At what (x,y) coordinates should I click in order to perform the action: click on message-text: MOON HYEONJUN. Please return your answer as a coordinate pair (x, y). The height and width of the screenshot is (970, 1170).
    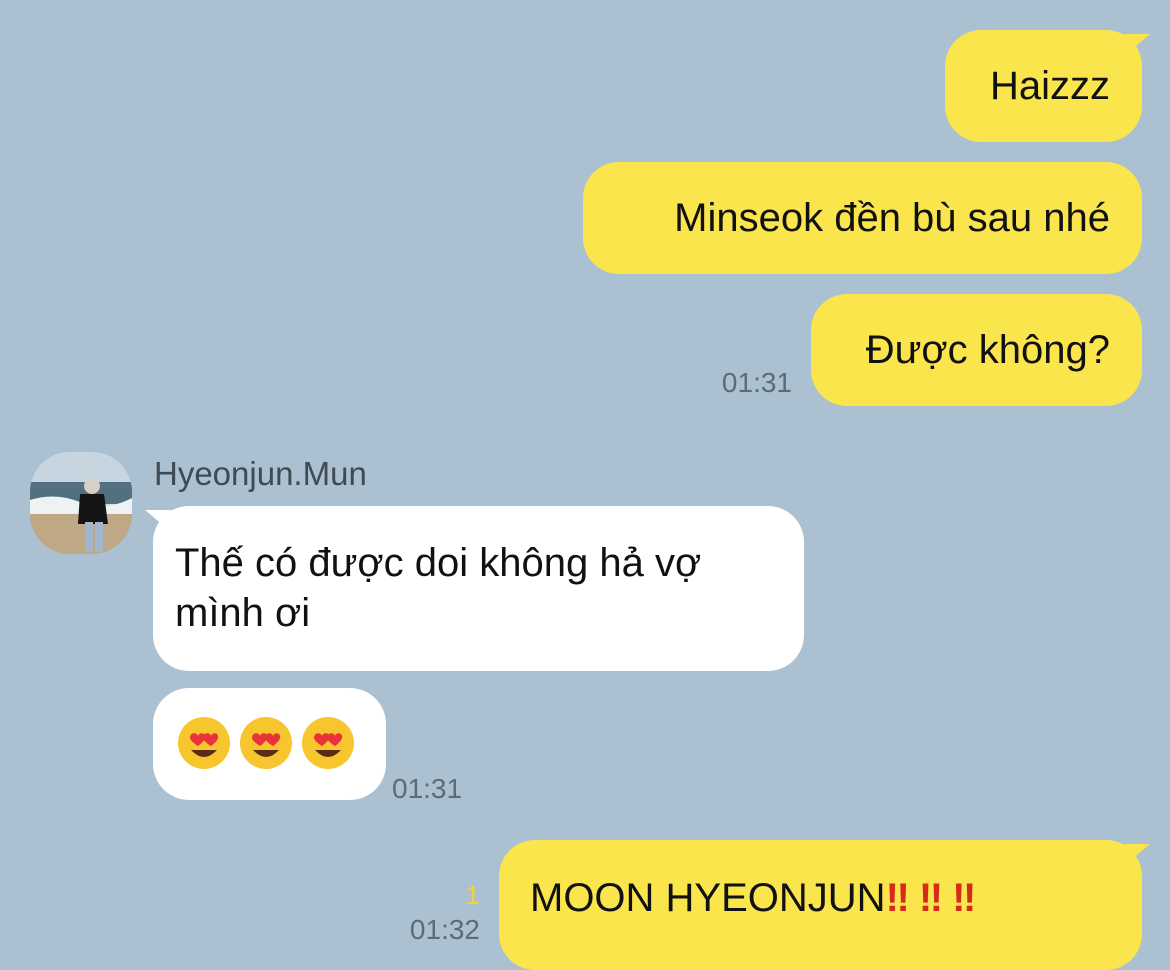
    Looking at the image, I should click on (708, 898).